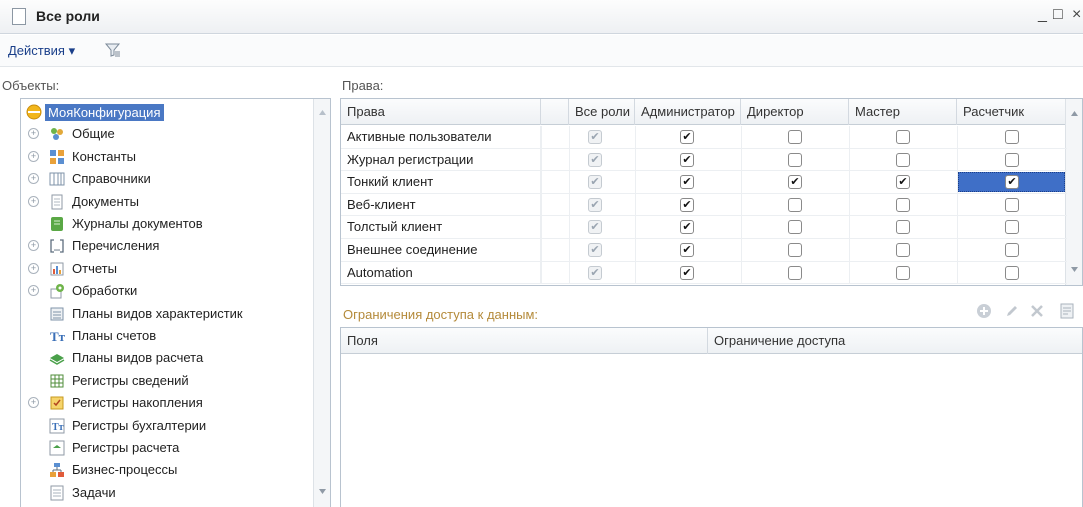  Describe the element at coordinates (795, 182) in the screenshot. I see `director-checkbox: ✔` at that location.